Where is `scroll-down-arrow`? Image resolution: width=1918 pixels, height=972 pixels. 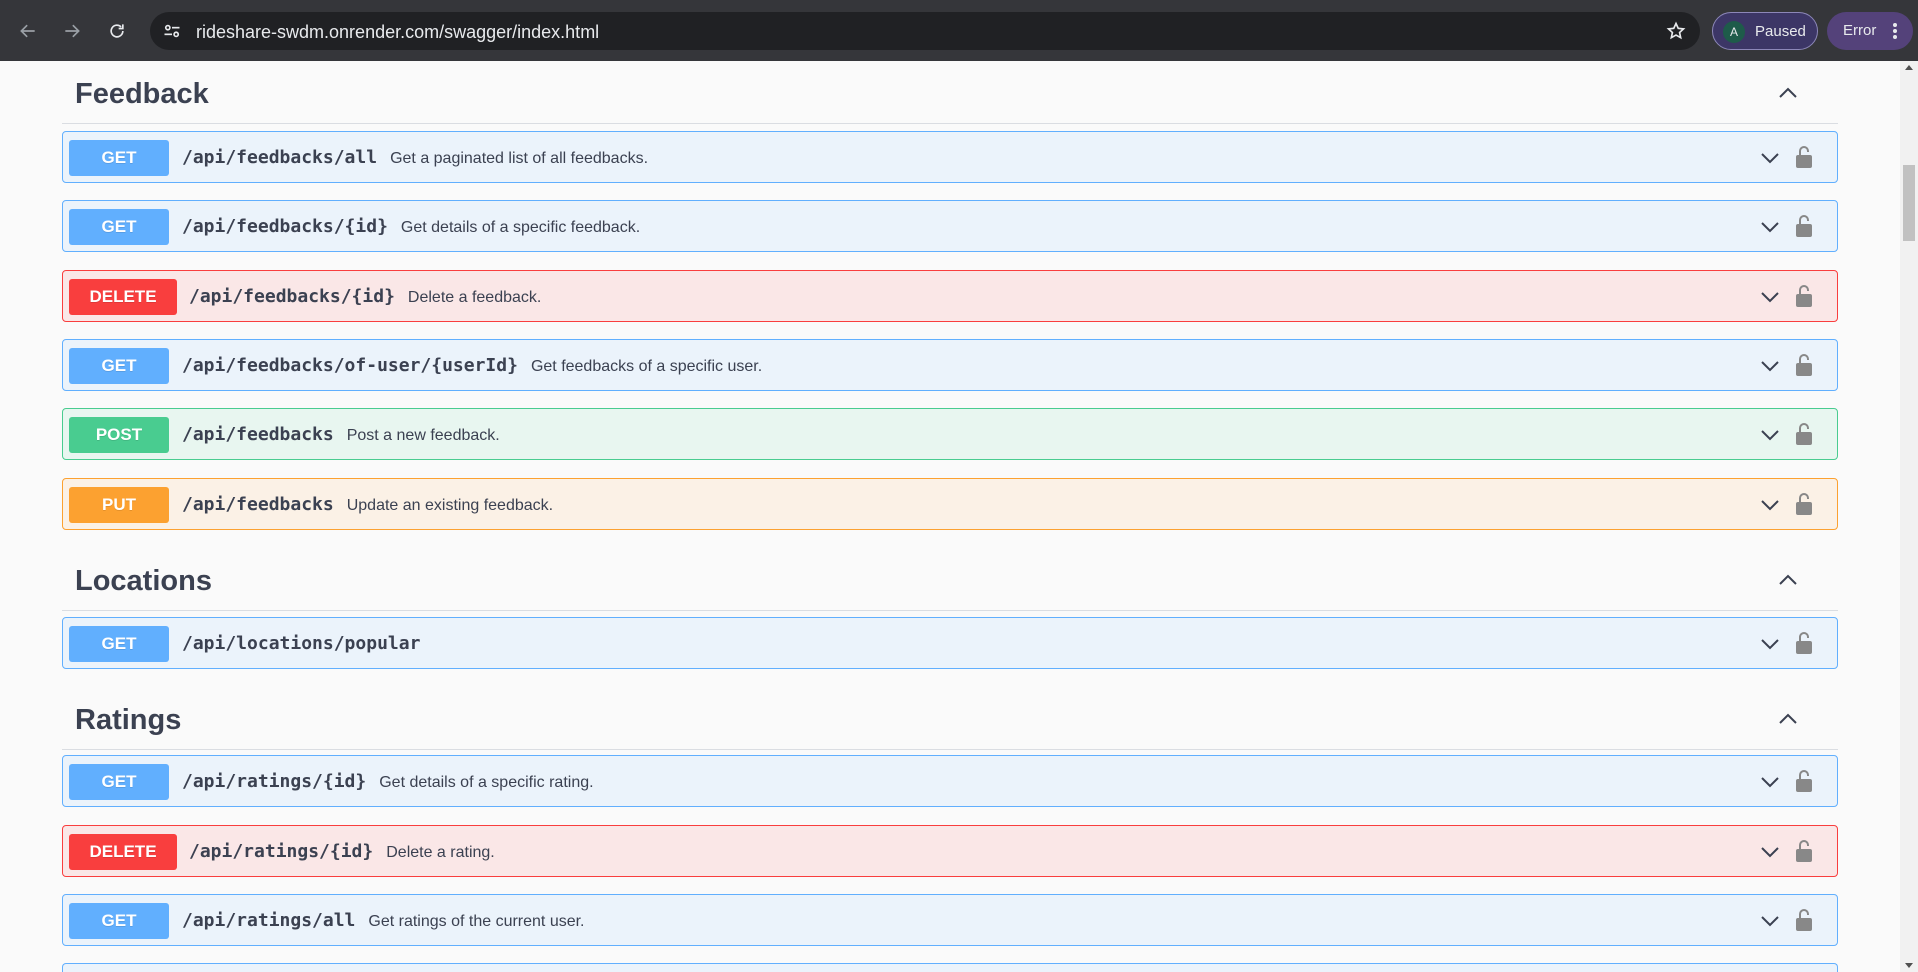
scroll-down-arrow is located at coordinates (1909, 965).